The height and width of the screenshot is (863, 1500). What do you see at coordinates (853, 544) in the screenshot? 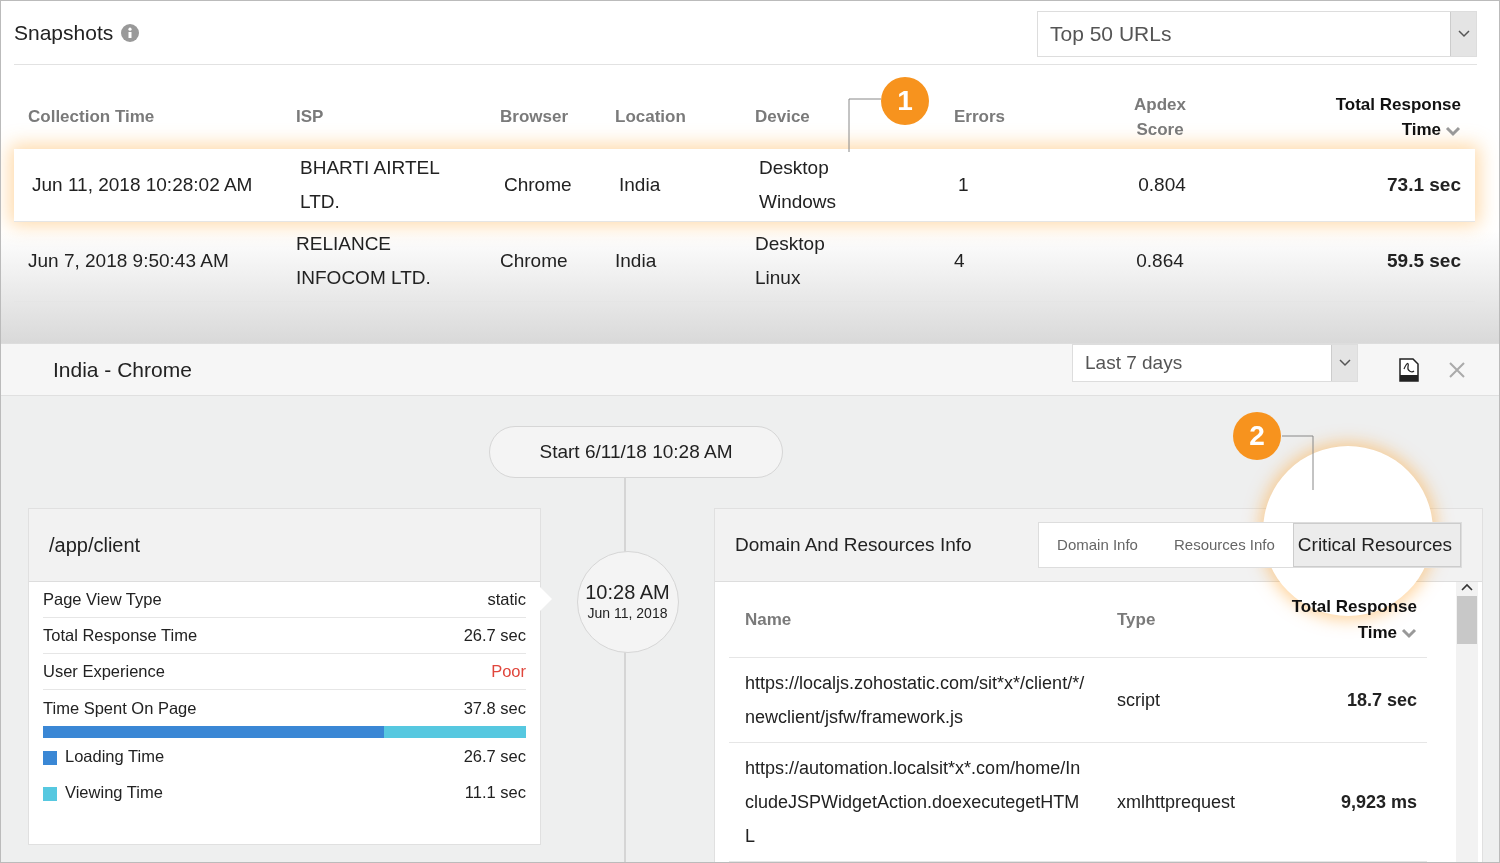
I see `card-title: Domain And Resources Info` at bounding box center [853, 544].